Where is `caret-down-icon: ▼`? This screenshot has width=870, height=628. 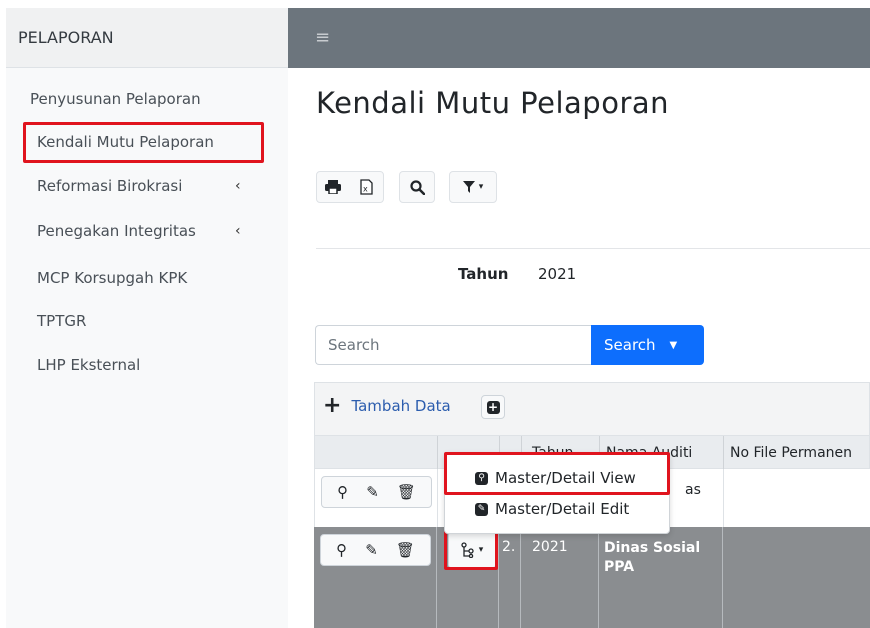
caret-down-icon: ▼ is located at coordinates (674, 345).